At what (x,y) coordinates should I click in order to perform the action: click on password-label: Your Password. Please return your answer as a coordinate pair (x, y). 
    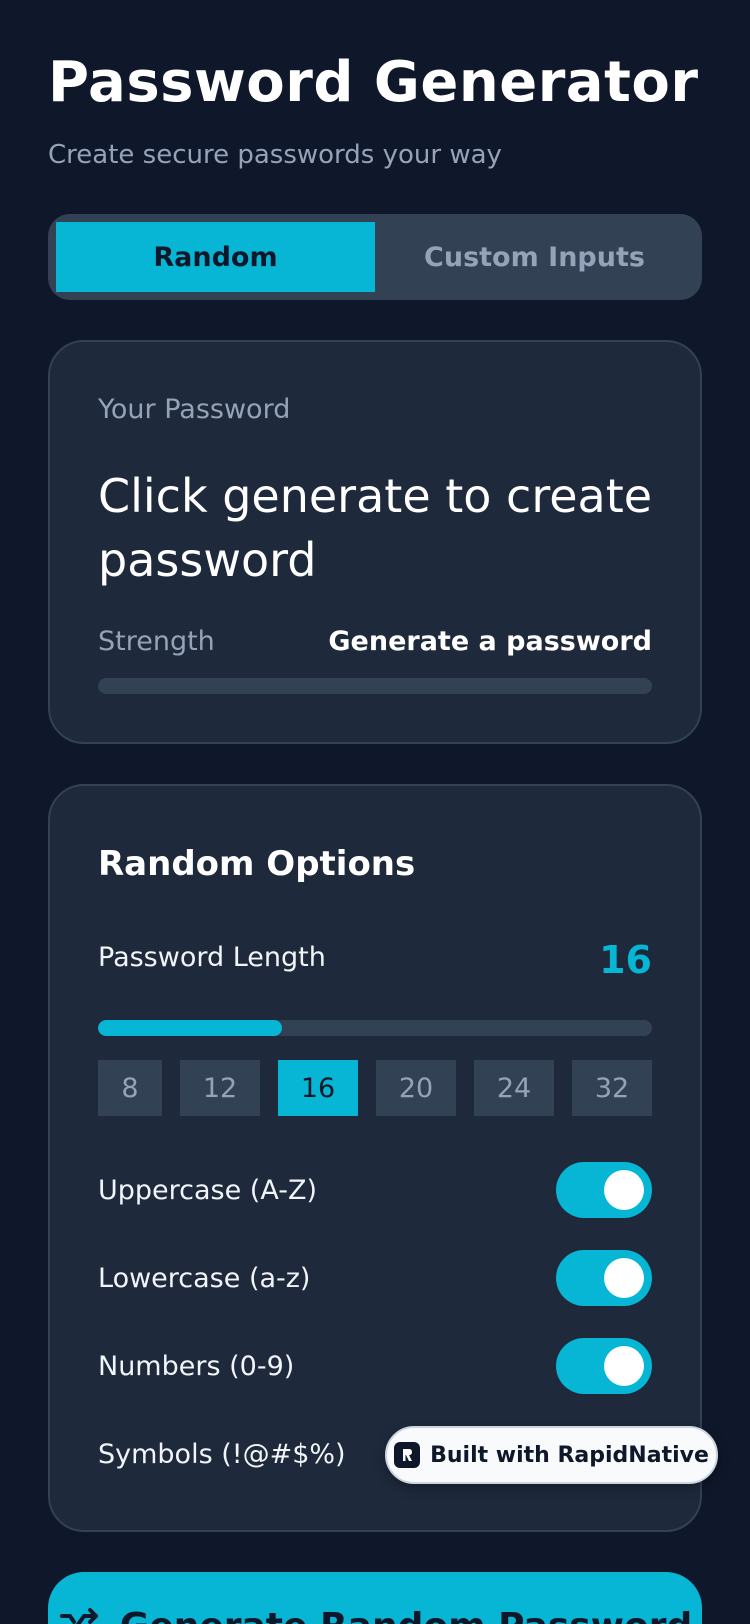
    Looking at the image, I should click on (194, 409).